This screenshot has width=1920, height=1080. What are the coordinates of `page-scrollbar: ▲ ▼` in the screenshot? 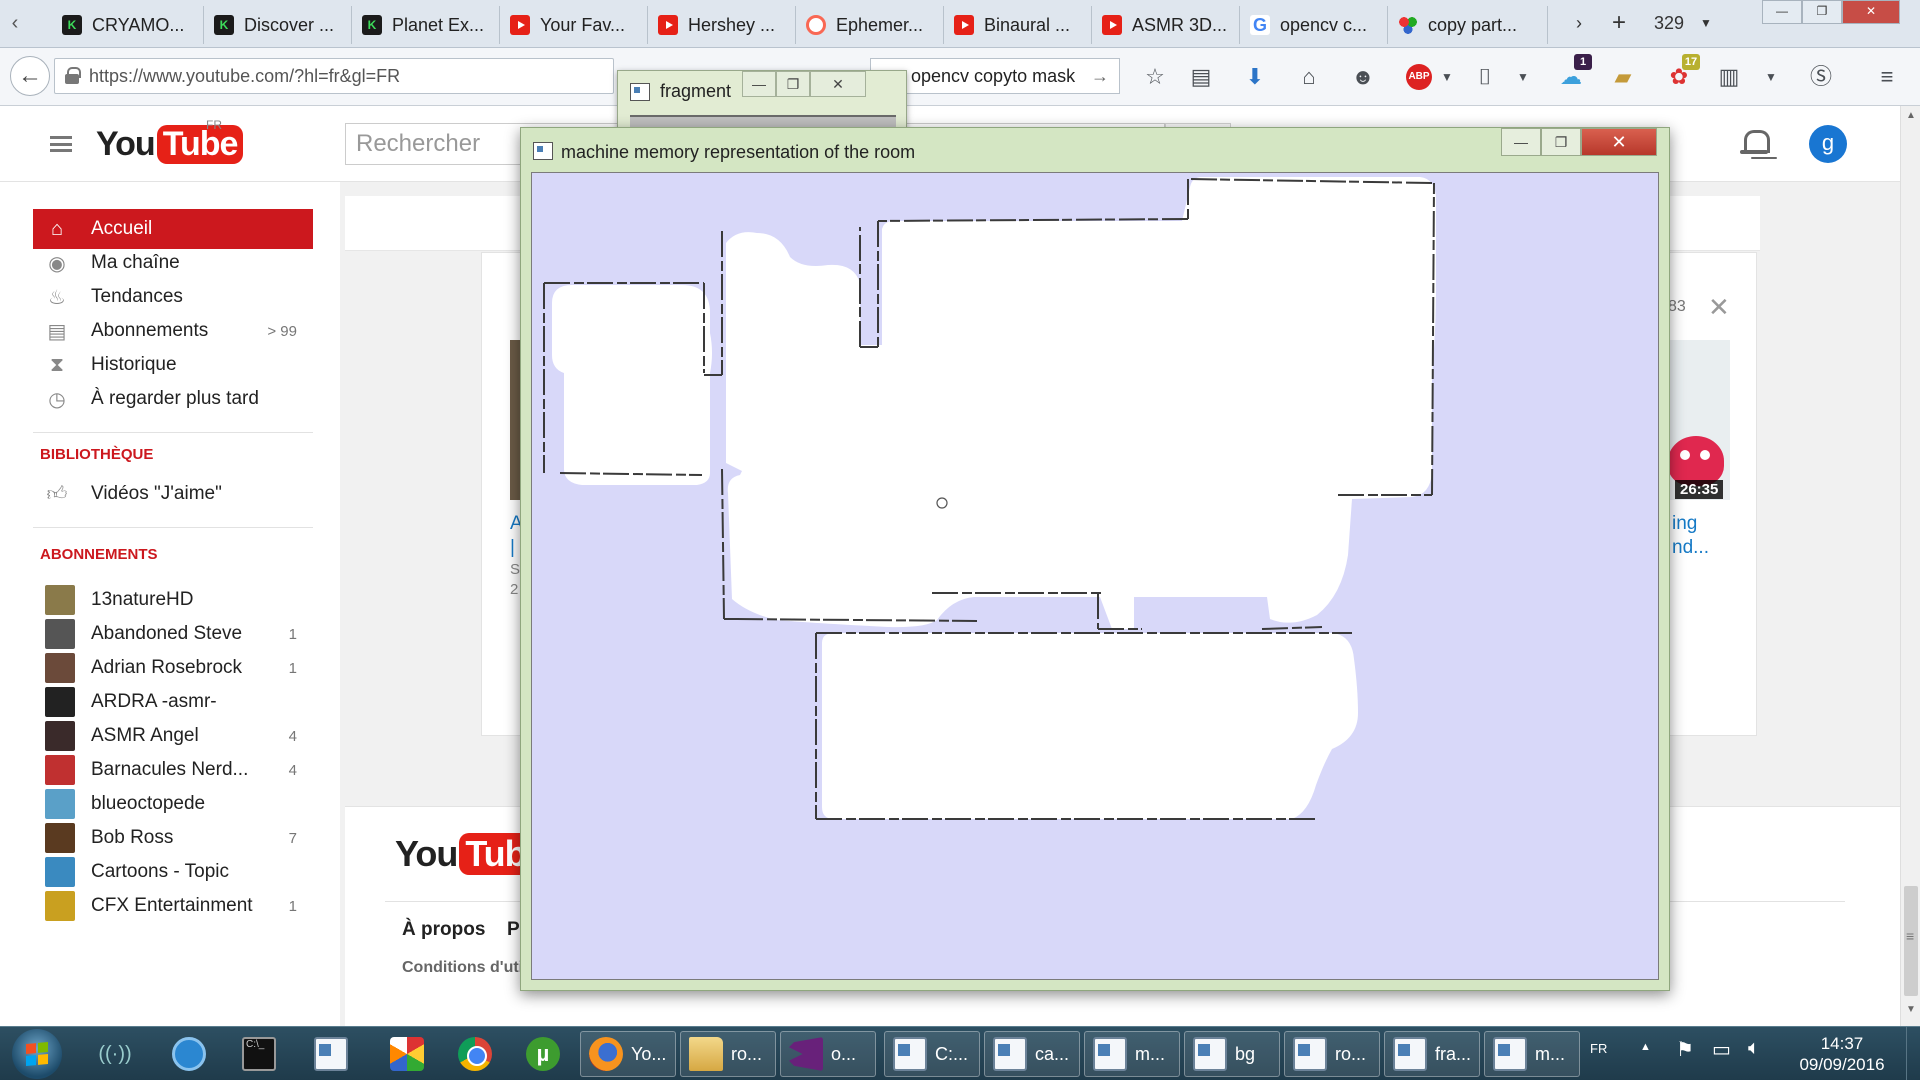 It's located at (1910, 566).